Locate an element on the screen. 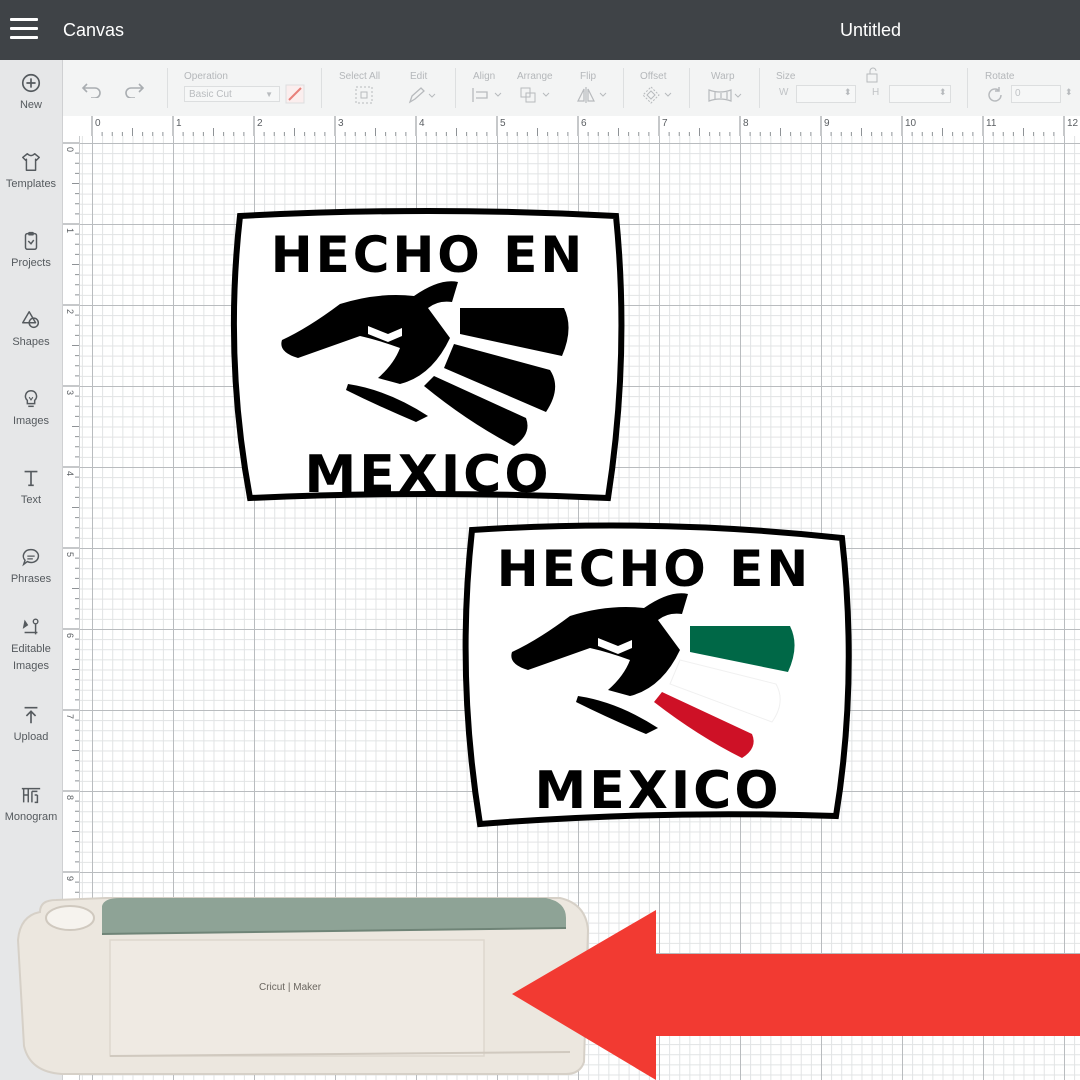  align-icon is located at coordinates (487, 95).